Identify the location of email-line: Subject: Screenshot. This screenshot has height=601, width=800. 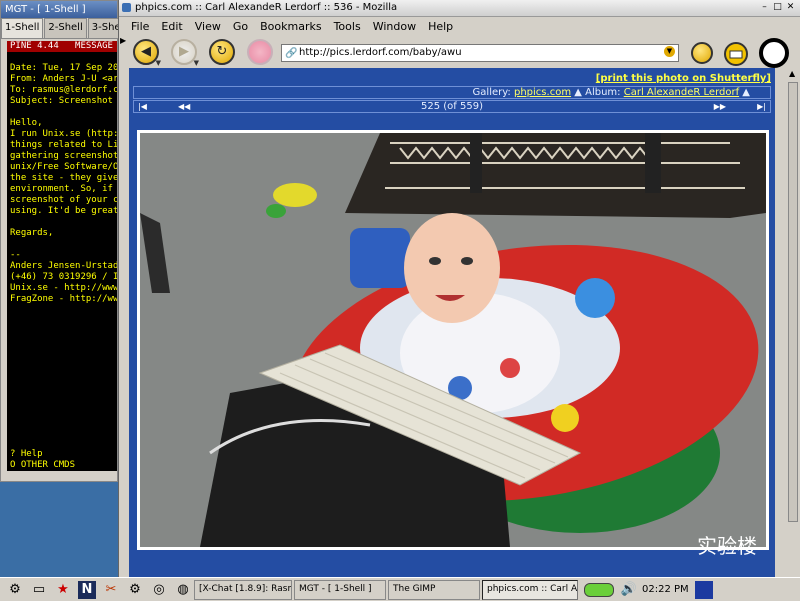
(61, 101).